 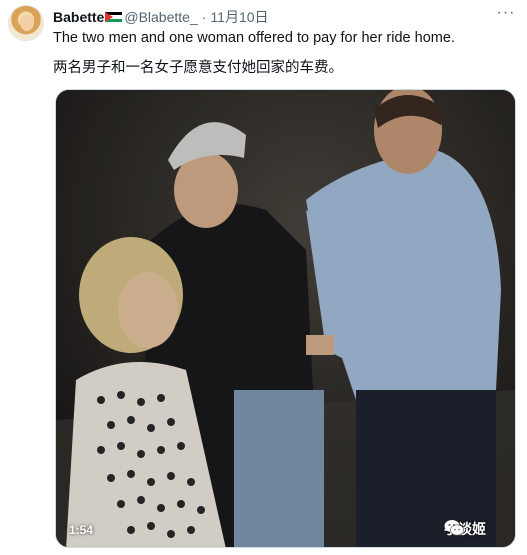 I want to click on video-duration: 1:54, so click(x=81, y=530).